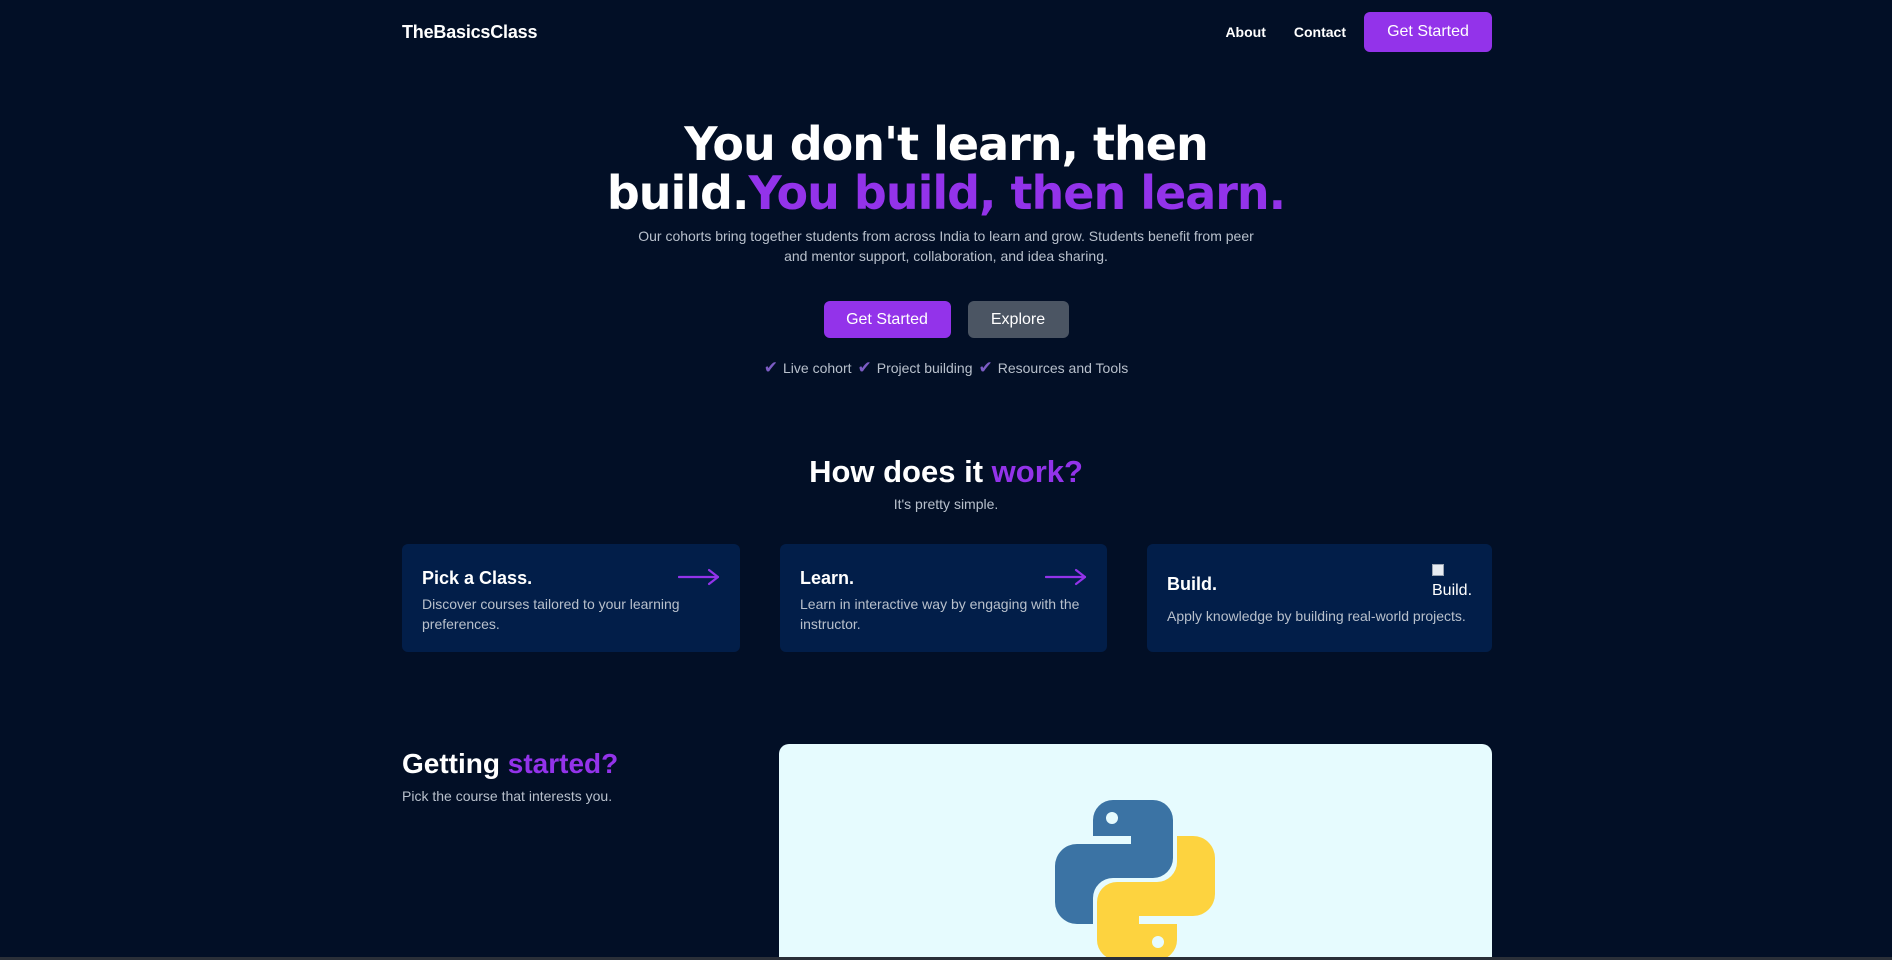  Describe the element at coordinates (947, 32) in the screenshot. I see `top-nav: TheBasicsClass About Contact Get Started` at that location.